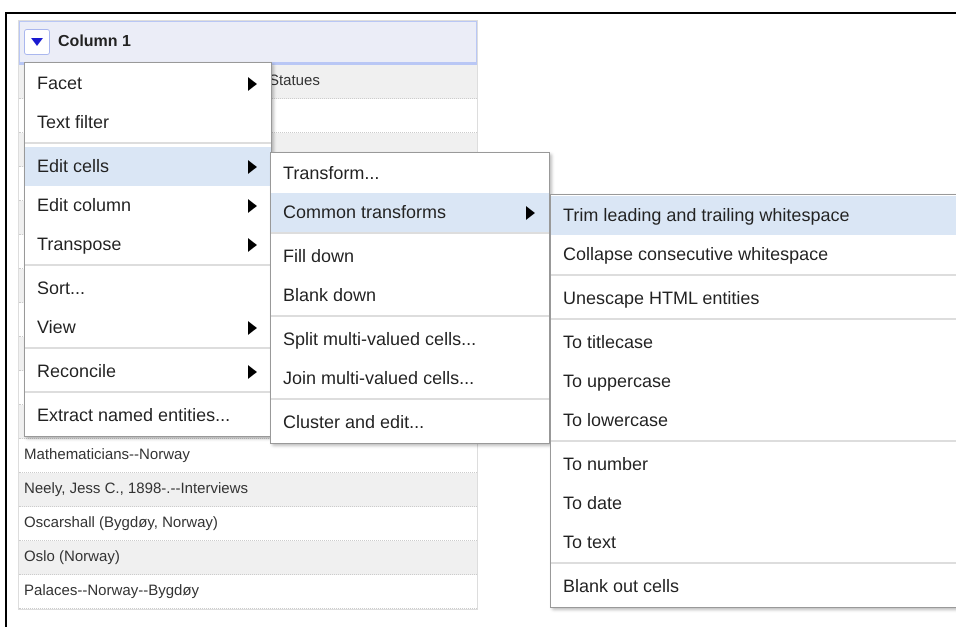  I want to click on menu-item: View, so click(148, 327).